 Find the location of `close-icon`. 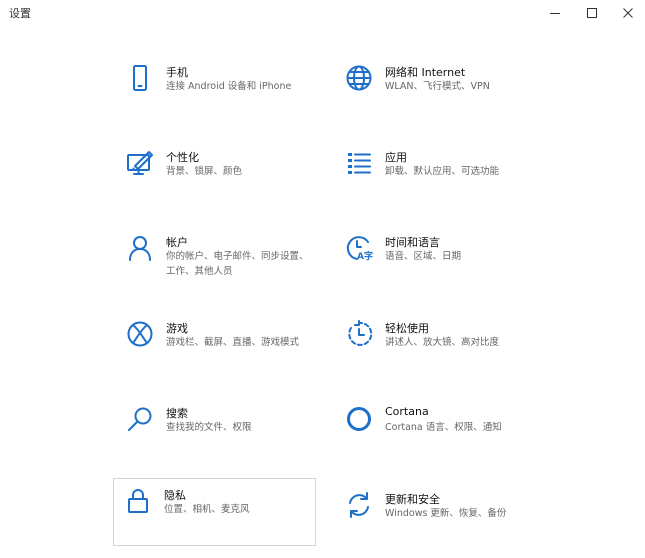

close-icon is located at coordinates (628, 13).